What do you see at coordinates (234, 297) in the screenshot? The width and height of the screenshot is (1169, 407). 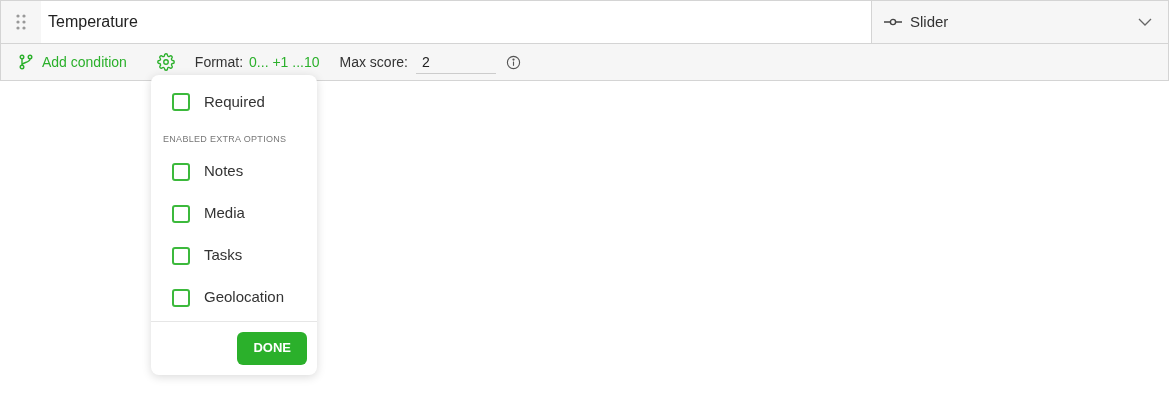 I see `option-checkbox: Geolocation` at bounding box center [234, 297].